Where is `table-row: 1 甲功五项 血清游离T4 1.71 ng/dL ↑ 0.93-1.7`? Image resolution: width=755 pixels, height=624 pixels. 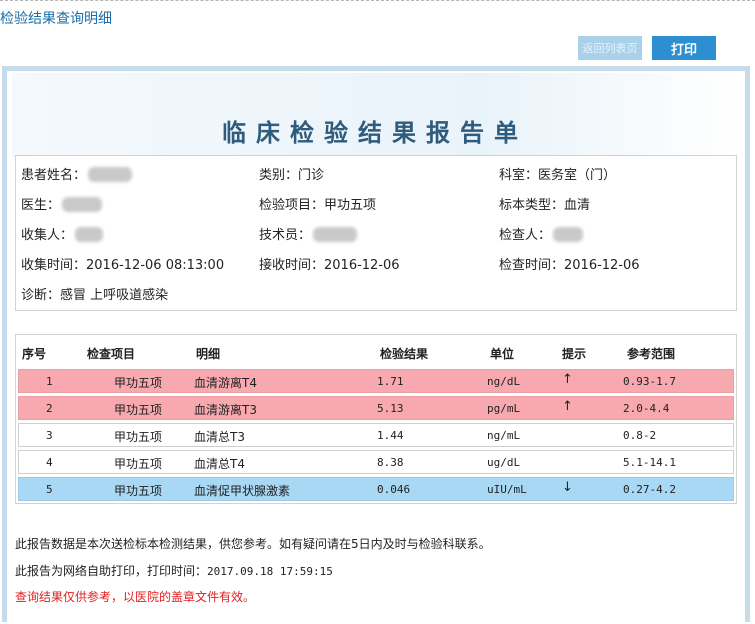 table-row: 1 甲功五项 血清游离T4 1.71 ng/dL ↑ 0.93-1.7 is located at coordinates (376, 381).